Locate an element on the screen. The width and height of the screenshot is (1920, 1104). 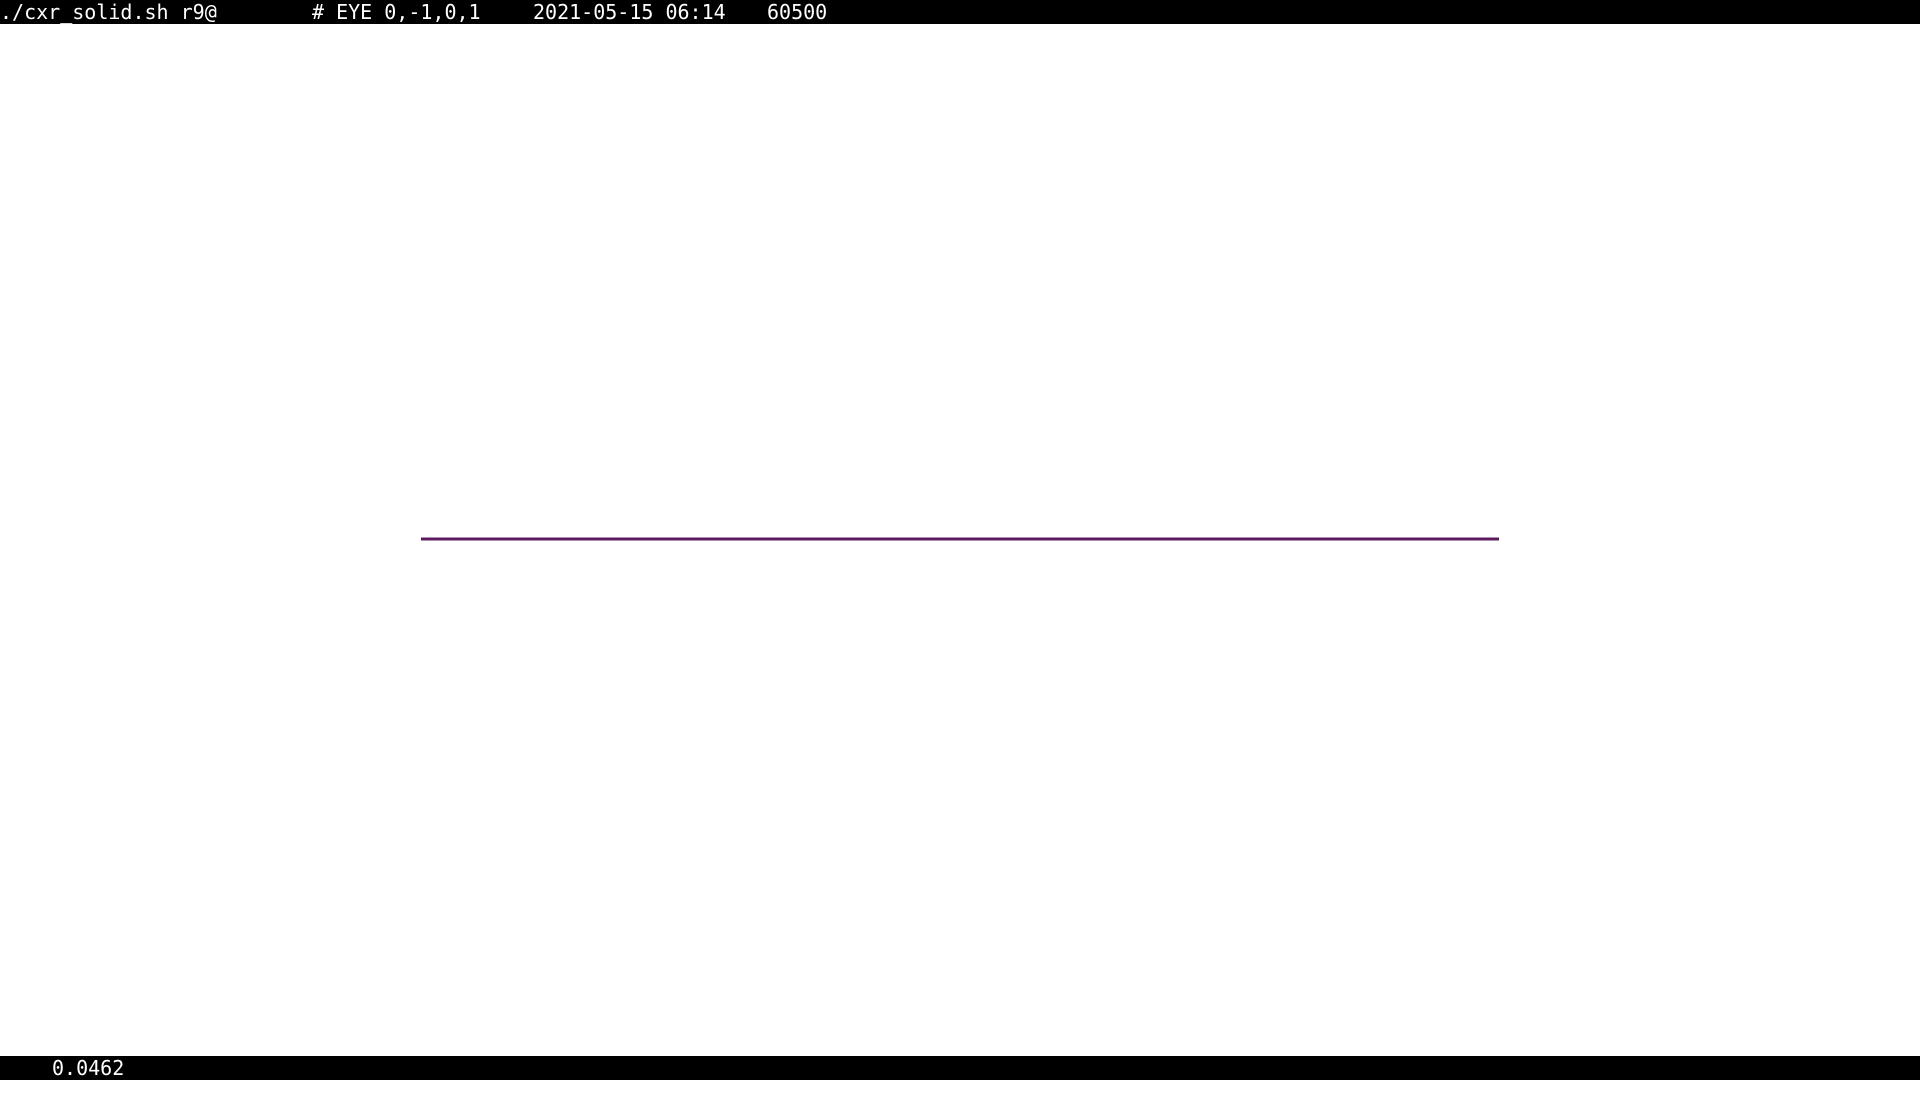
frame-label: 60500 is located at coordinates (797, 12).